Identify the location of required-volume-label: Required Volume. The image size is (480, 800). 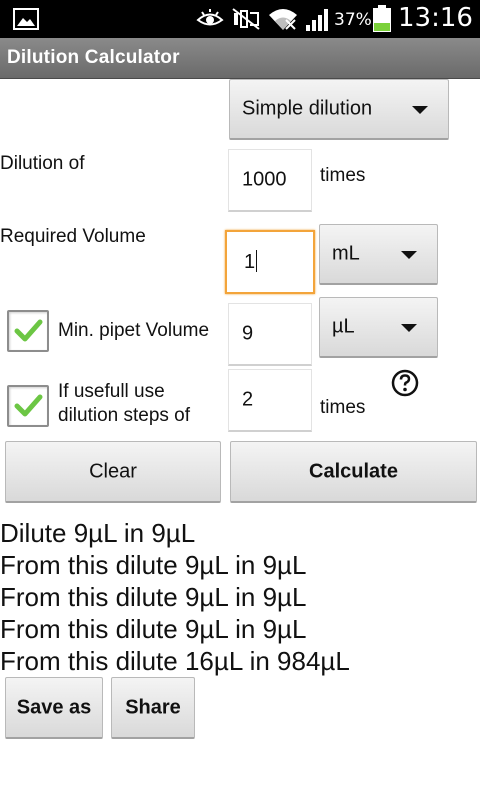
(73, 236).